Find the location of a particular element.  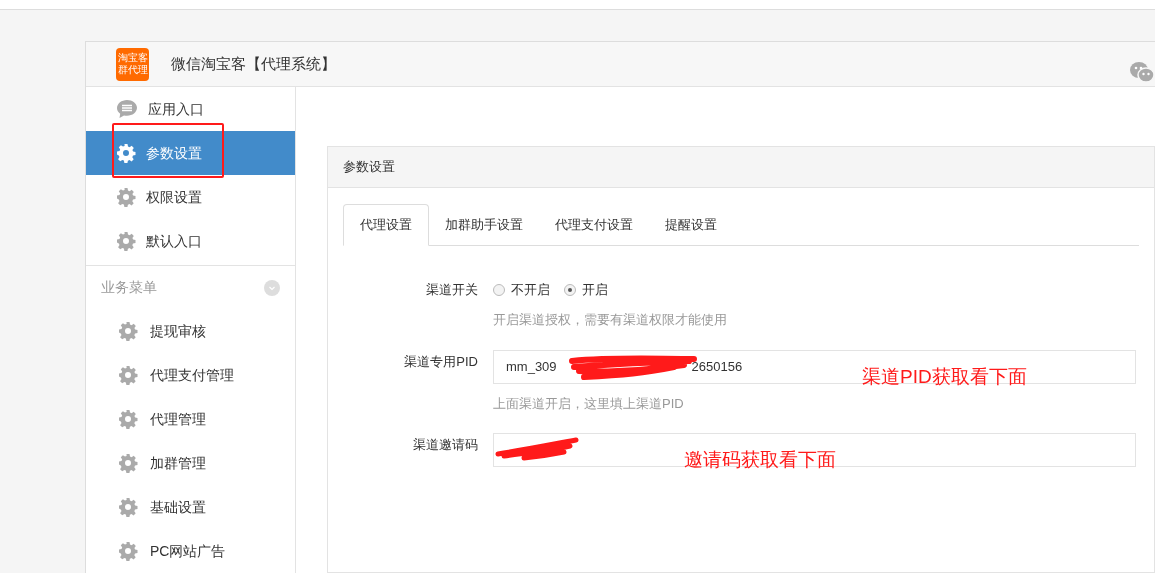

tab: 代理设置 is located at coordinates (386, 225).